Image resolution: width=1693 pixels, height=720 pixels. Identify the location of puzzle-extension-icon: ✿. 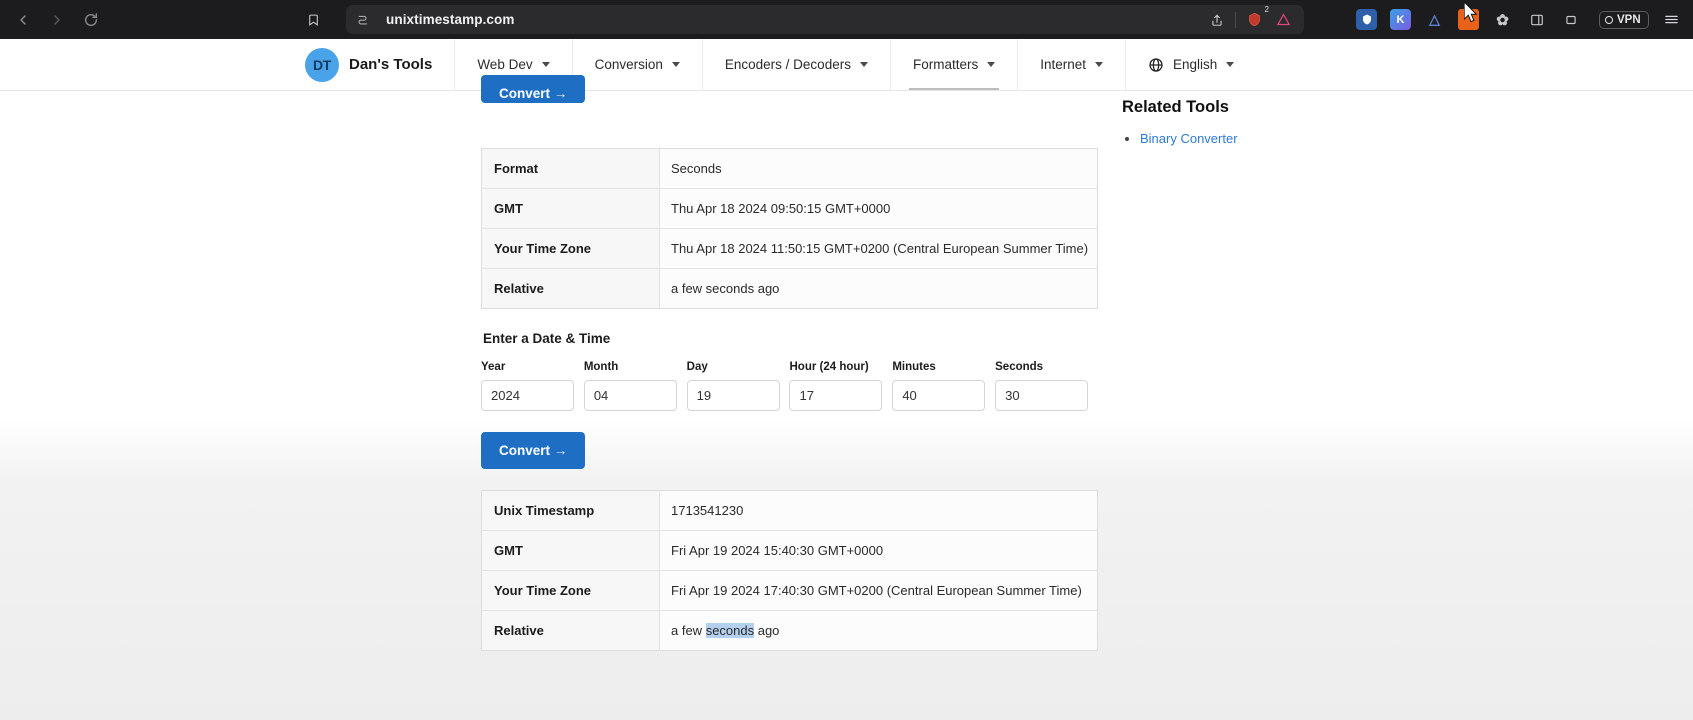
(1502, 19).